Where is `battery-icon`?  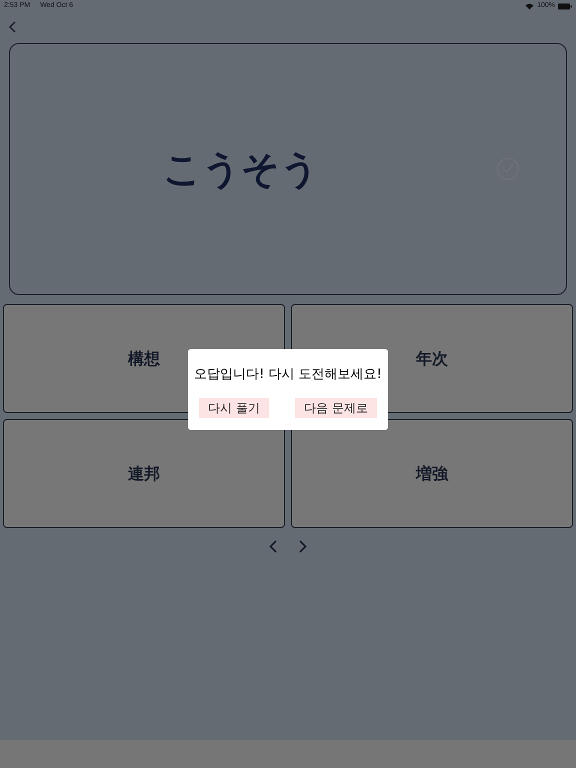
battery-icon is located at coordinates (565, 6).